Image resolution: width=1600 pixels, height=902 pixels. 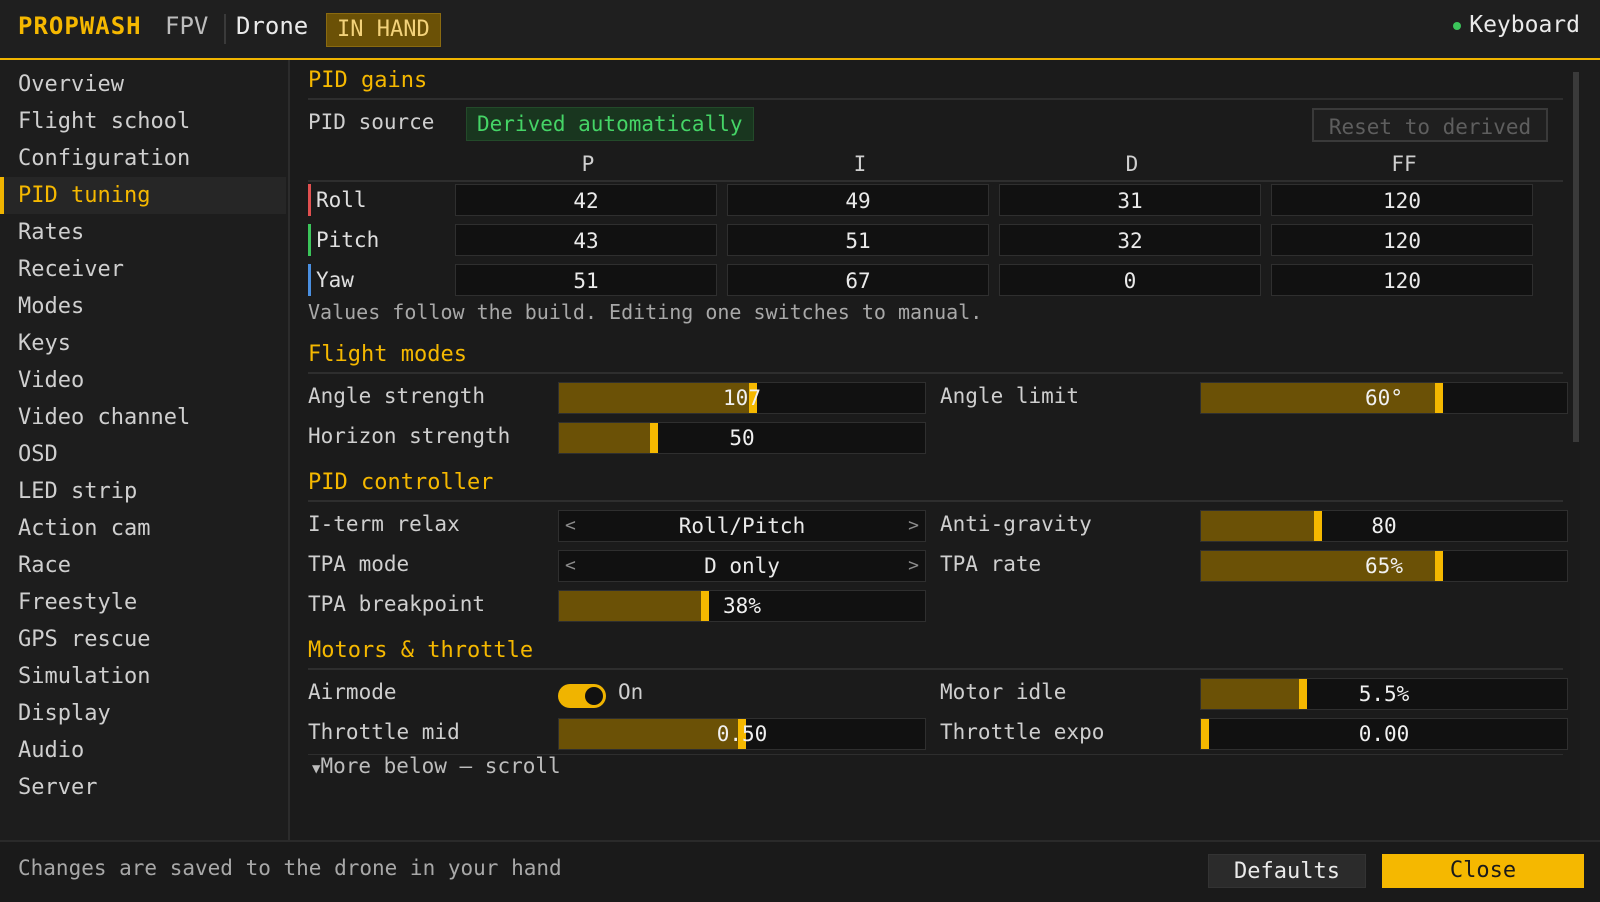 I want to click on column-header-i: I, so click(x=860, y=164).